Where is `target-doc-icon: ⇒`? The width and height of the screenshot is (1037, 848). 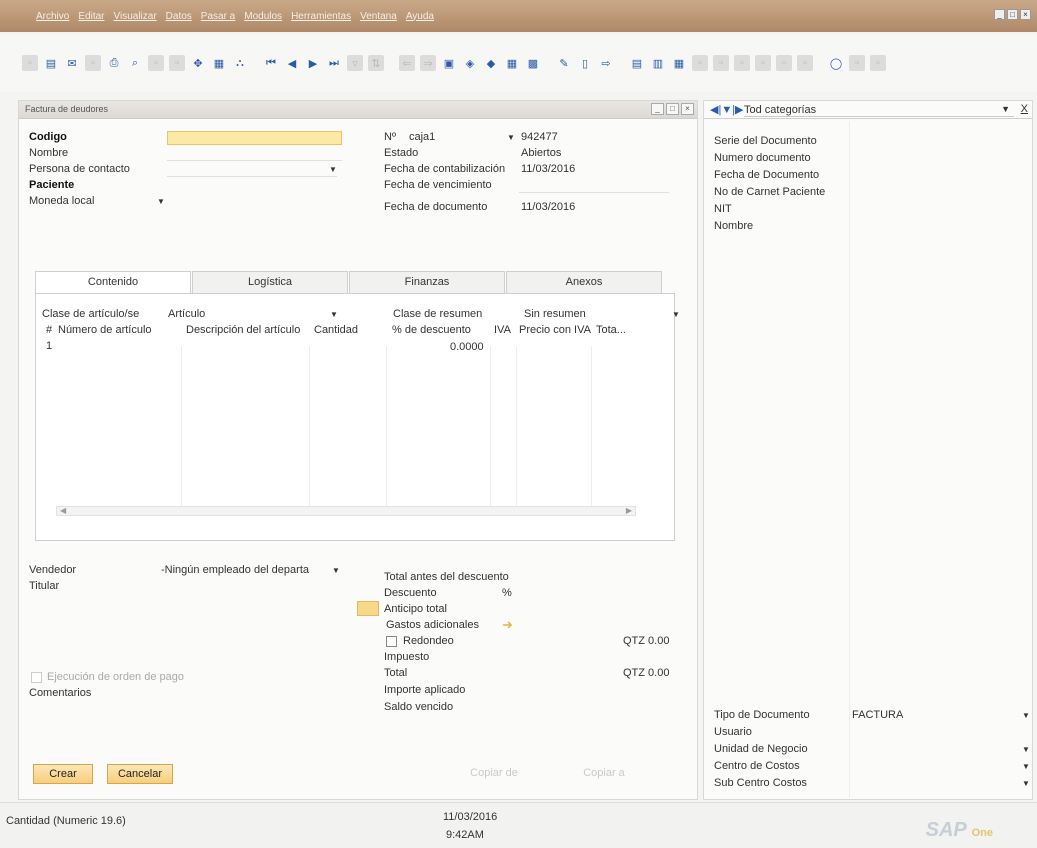
target-doc-icon: ⇒ is located at coordinates (428, 63).